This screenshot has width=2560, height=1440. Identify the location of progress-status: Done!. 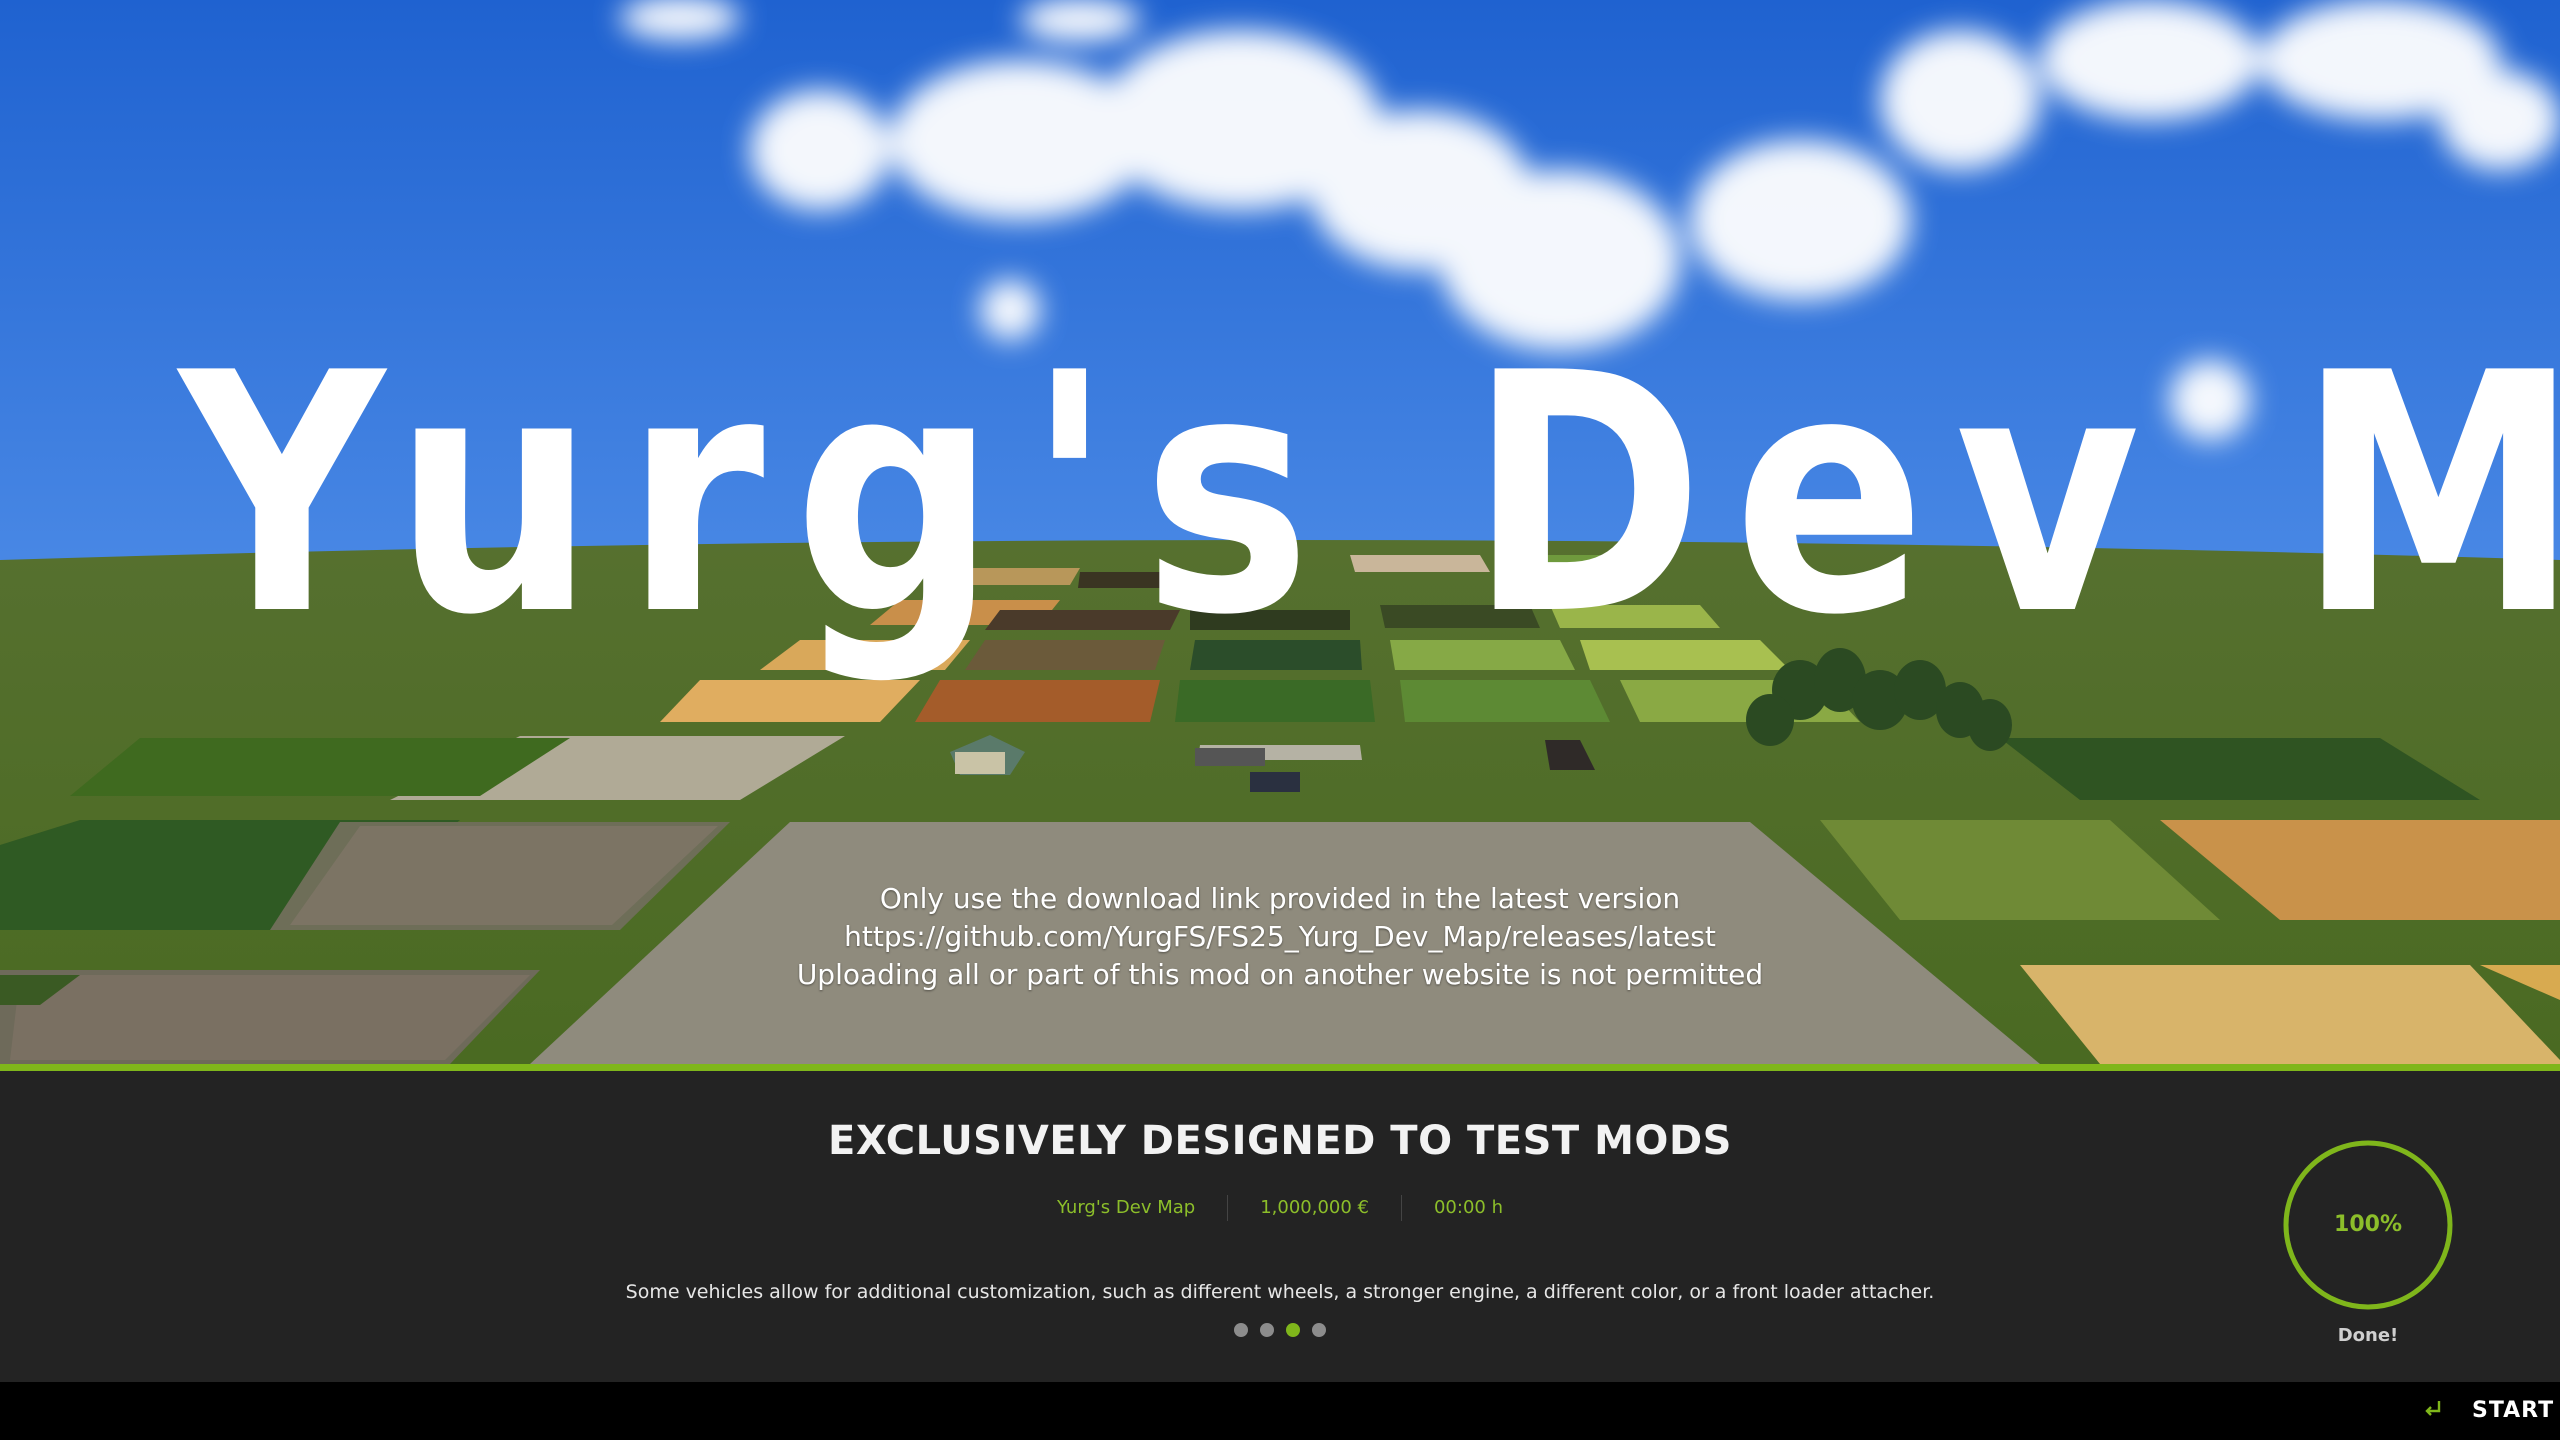
(2368, 1335).